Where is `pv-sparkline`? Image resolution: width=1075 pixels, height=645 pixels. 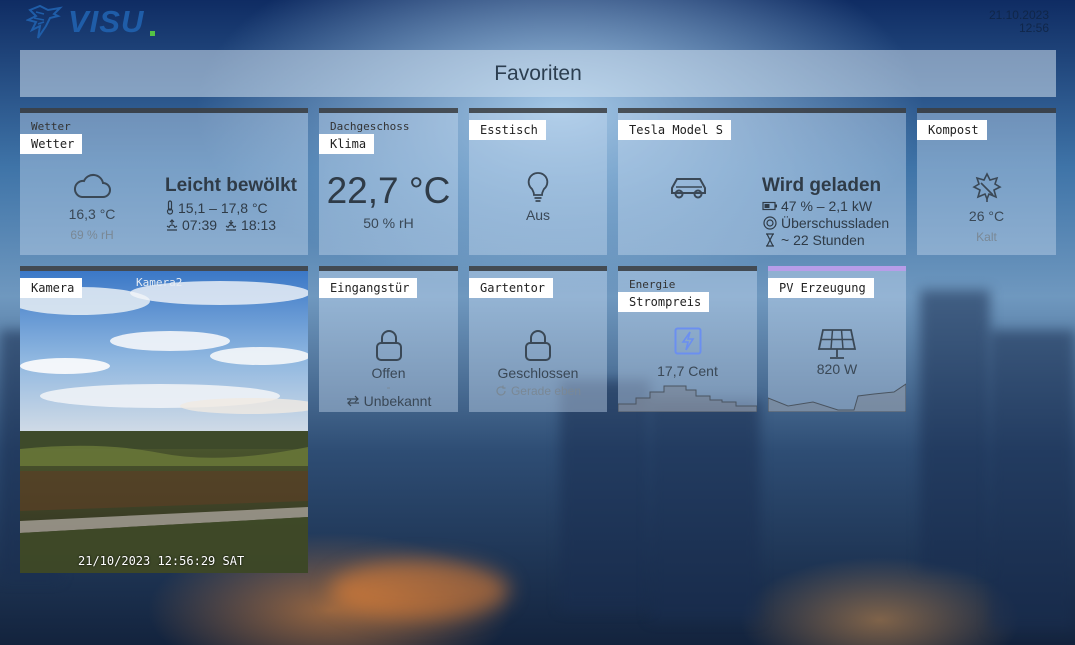 pv-sparkline is located at coordinates (837, 397).